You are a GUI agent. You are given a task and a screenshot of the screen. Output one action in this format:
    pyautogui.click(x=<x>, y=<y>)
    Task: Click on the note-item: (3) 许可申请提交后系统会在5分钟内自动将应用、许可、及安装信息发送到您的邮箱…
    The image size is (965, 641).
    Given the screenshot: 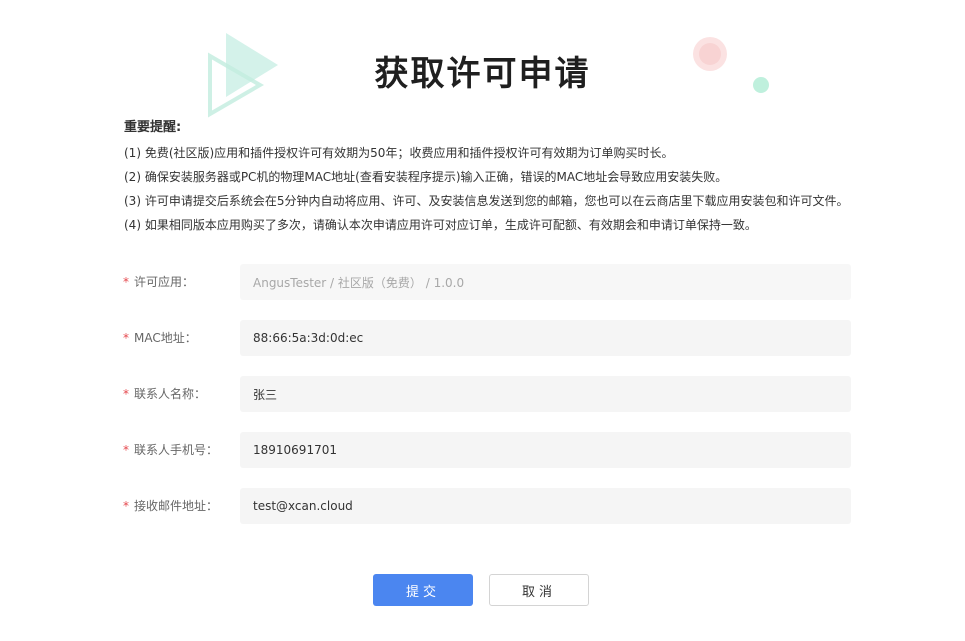 What is the action you would take?
    pyautogui.click(x=486, y=201)
    